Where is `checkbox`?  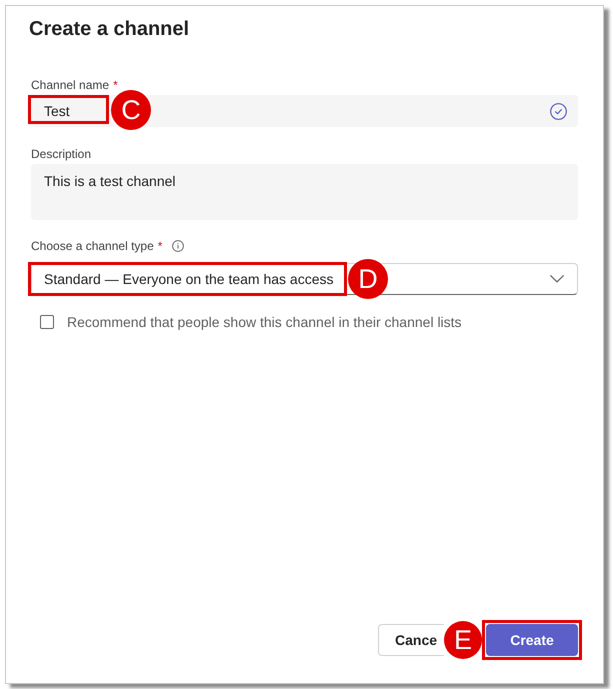
checkbox is located at coordinates (47, 322).